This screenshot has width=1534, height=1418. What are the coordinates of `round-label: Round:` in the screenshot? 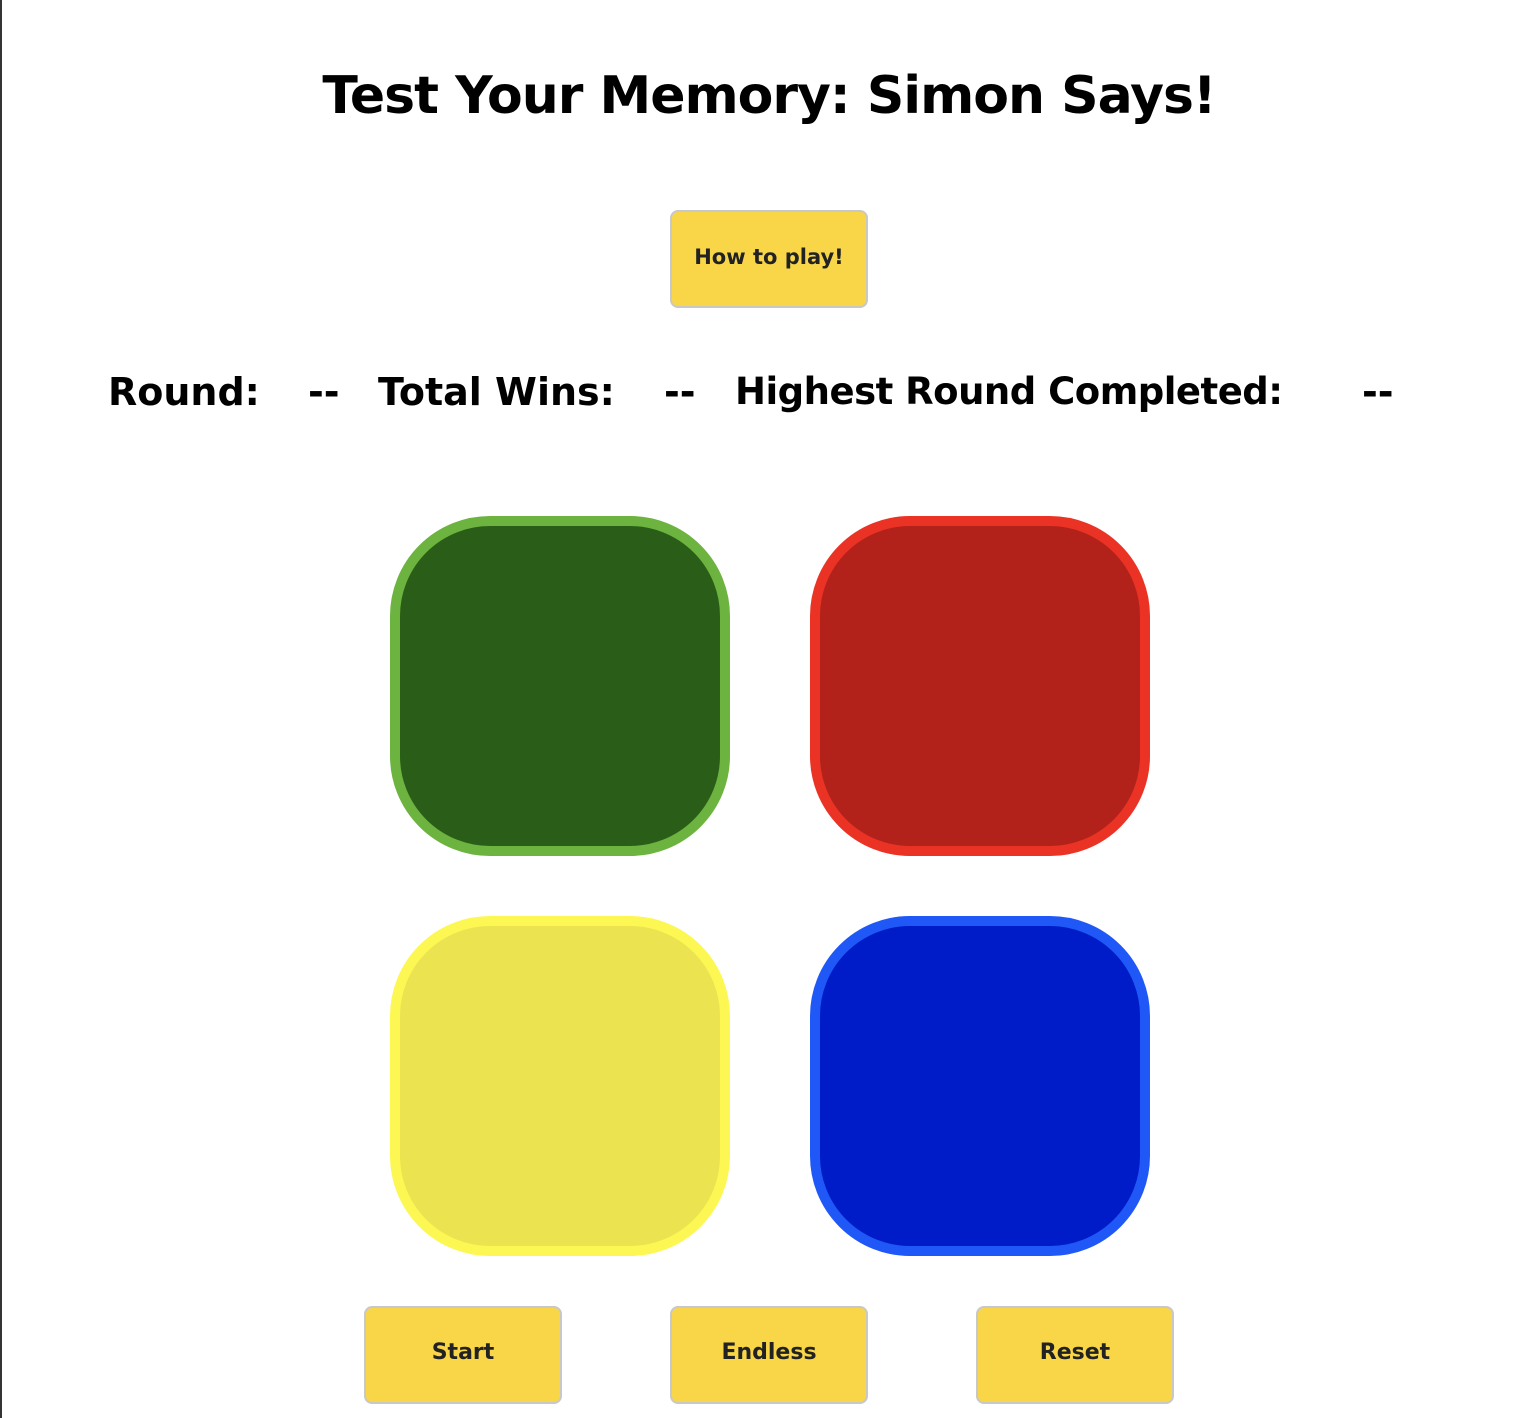 It's located at (184, 392).